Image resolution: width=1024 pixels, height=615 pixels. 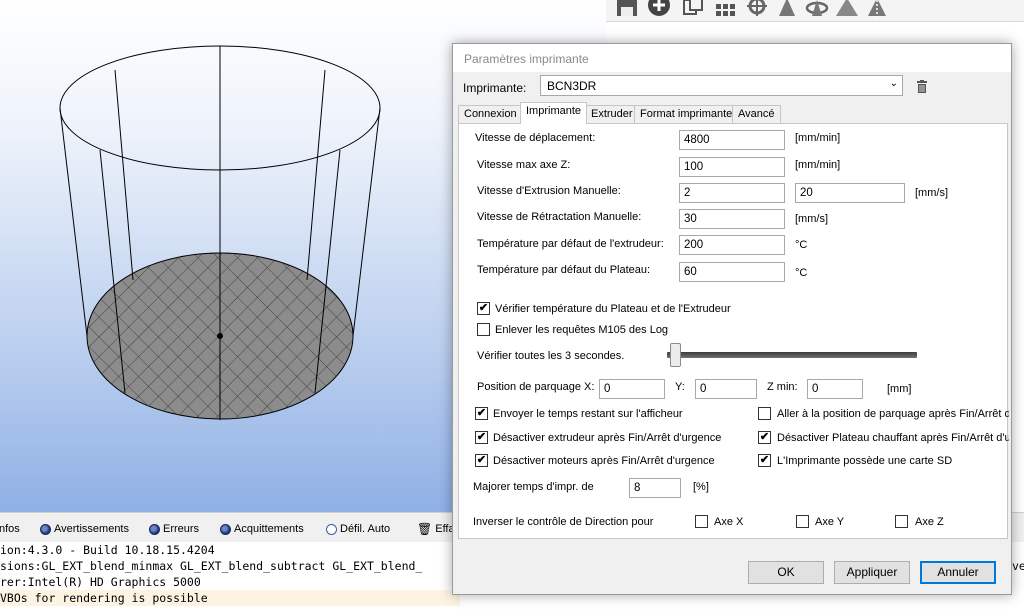 I want to click on z-speed-input: 100, so click(x=732, y=167).